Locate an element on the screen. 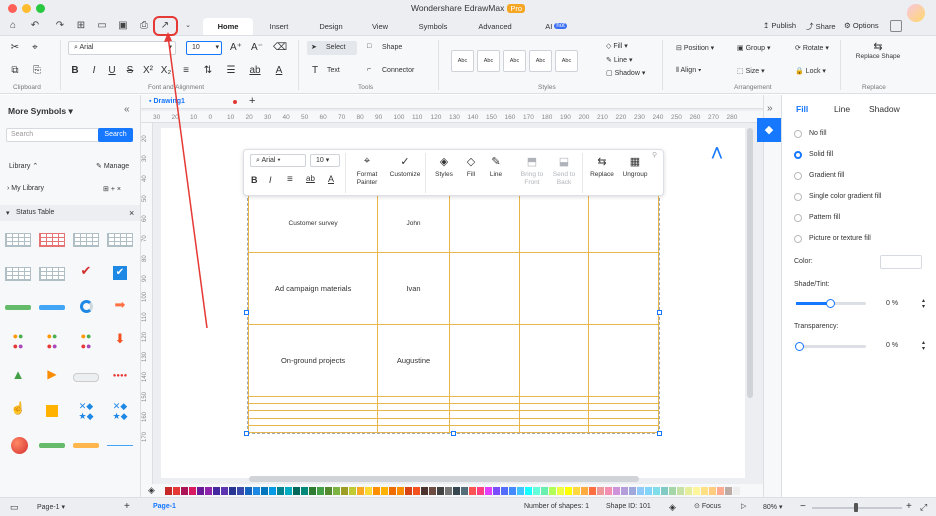 The width and height of the screenshot is (936, 516). transparency-thumb is located at coordinates (799, 346).